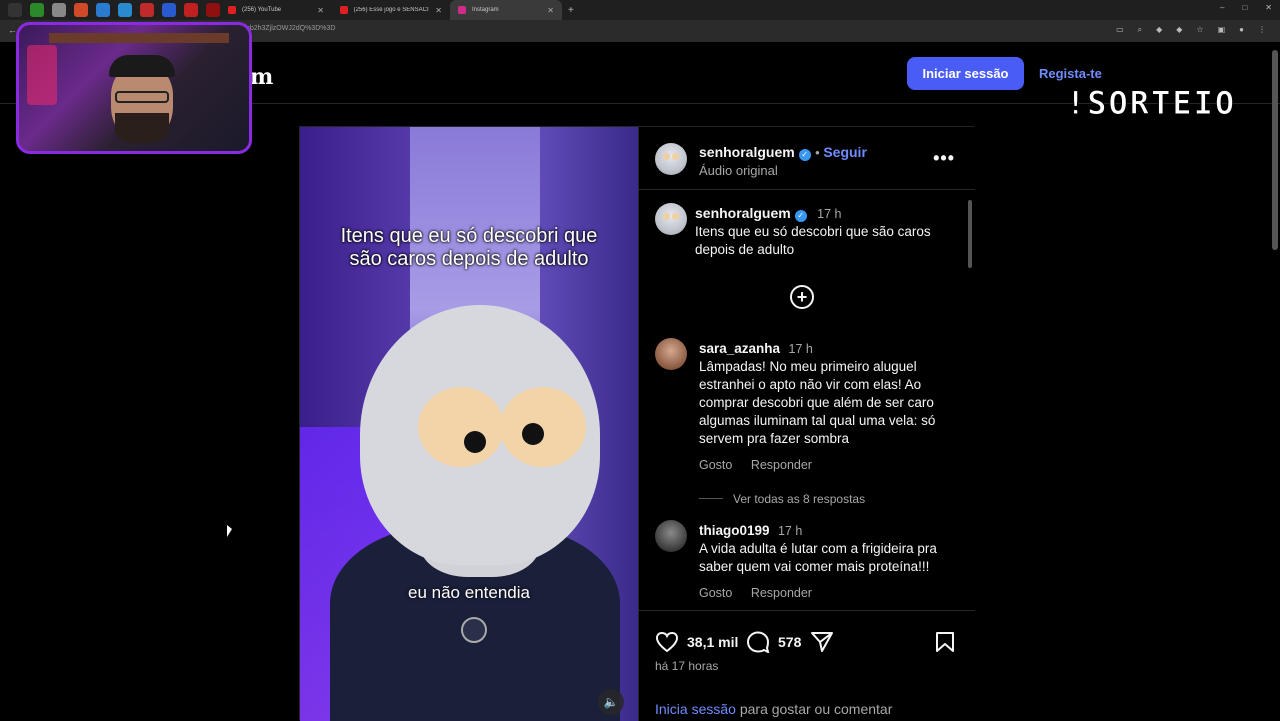 This screenshot has width=1280, height=721. What do you see at coordinates (970, 400) in the screenshot?
I see `comments-scrollbar` at bounding box center [970, 400].